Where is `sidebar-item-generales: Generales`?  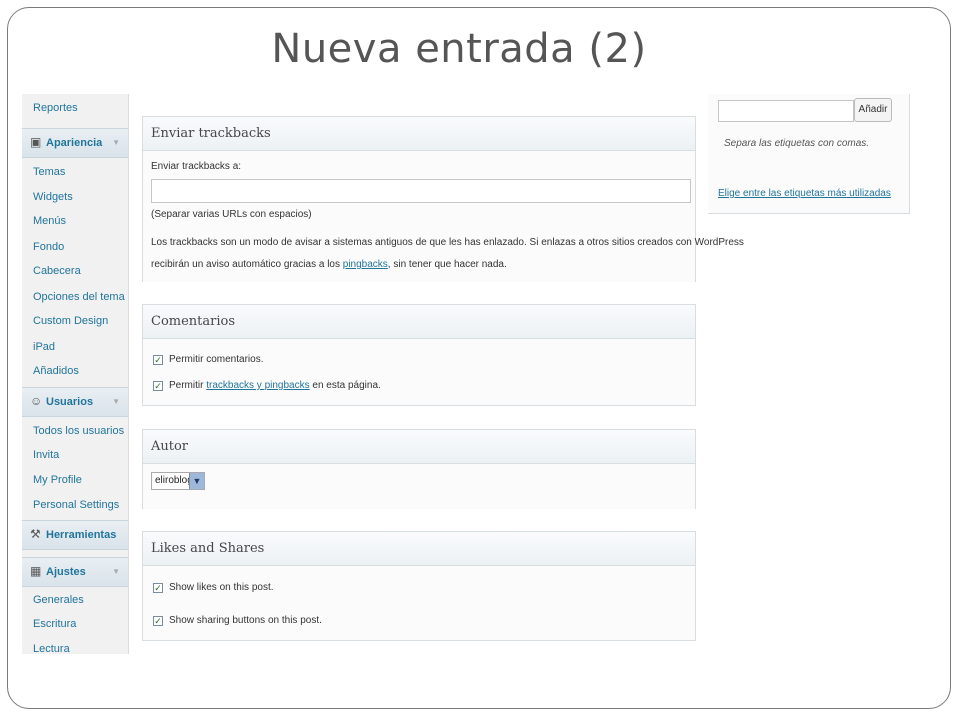 sidebar-item-generales: Generales is located at coordinates (58, 600).